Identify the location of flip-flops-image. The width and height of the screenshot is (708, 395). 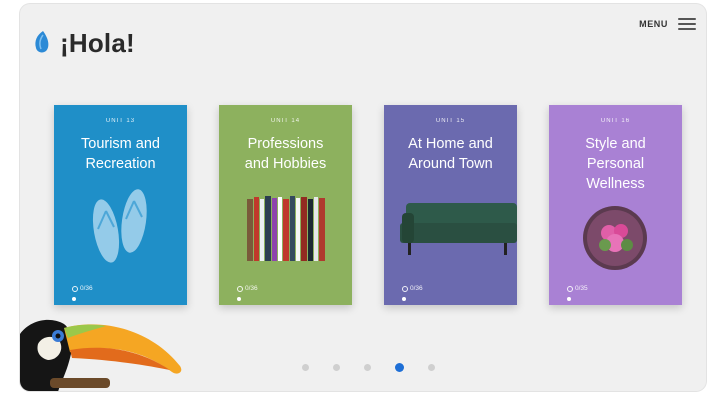
(119, 226).